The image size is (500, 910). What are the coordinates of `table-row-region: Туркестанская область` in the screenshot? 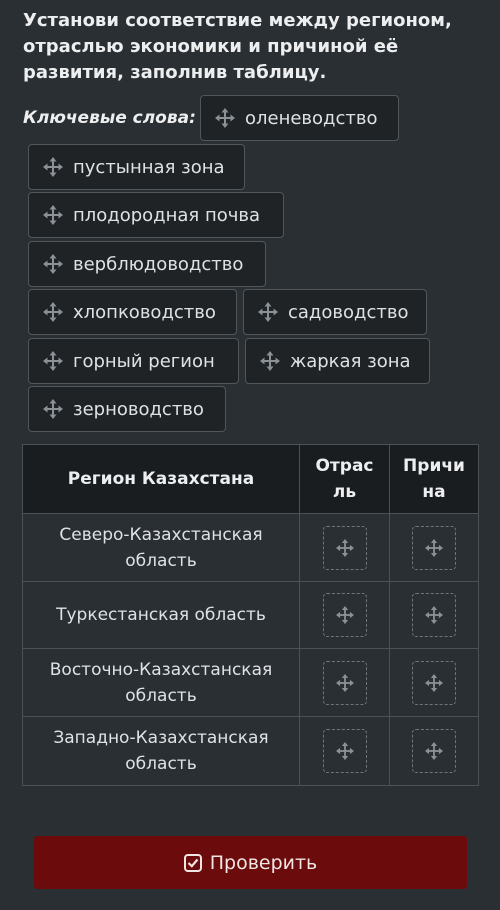 It's located at (161, 615).